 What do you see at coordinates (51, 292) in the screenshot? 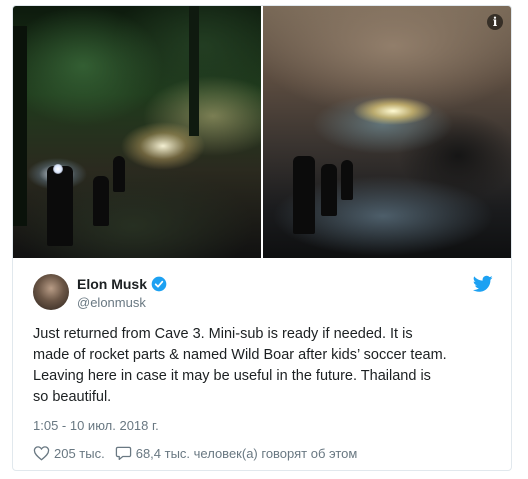
I see `avatar` at bounding box center [51, 292].